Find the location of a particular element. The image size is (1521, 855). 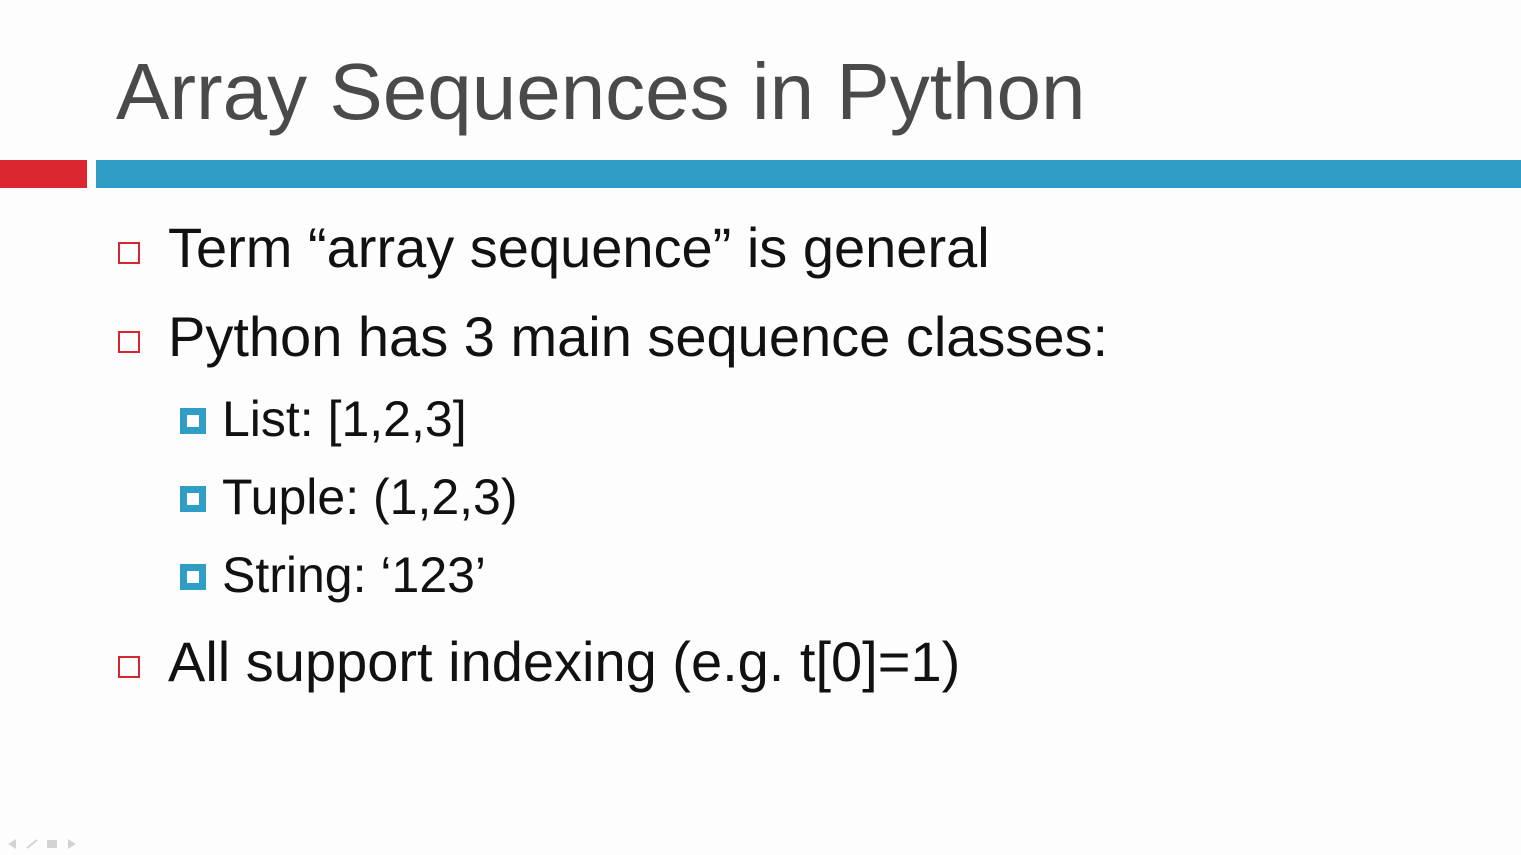

sub-bullet-text: Tuple: (1,2,3) is located at coordinates (370, 497).